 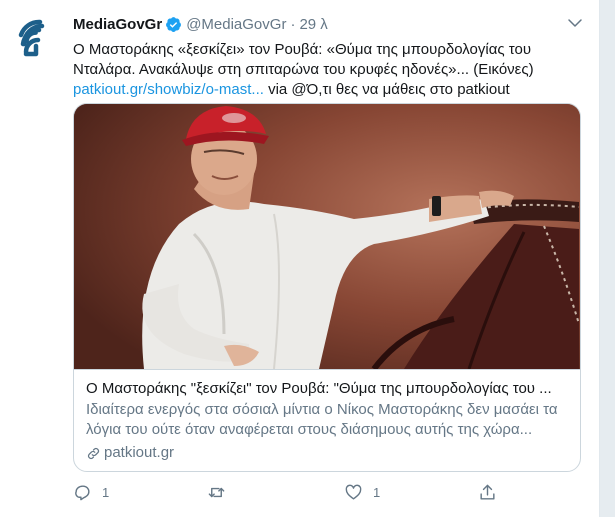 I want to click on retweet-button, so click(x=221, y=492).